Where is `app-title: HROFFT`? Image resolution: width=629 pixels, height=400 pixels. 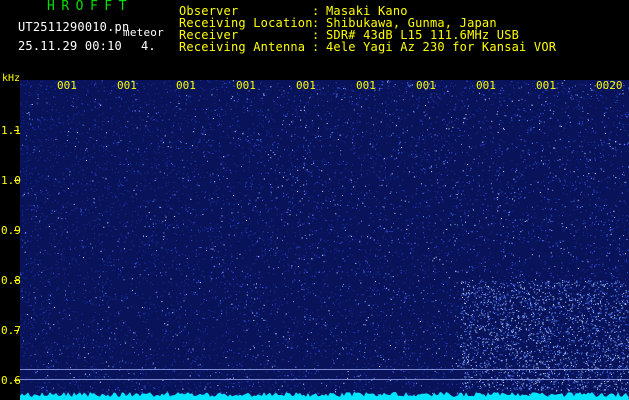
app-title: HROFFT is located at coordinates (90, 7).